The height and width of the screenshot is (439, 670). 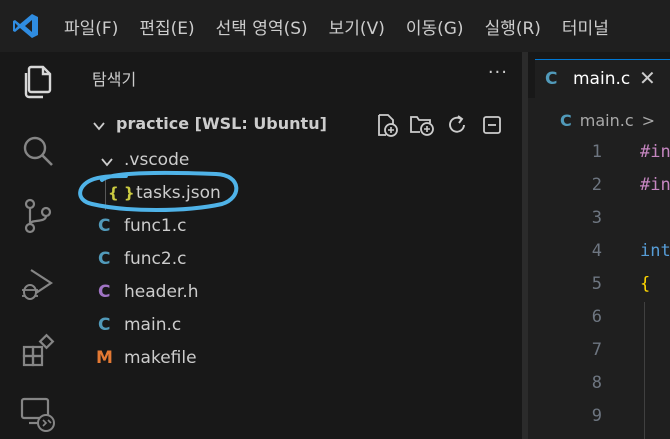 What do you see at coordinates (165, 26) in the screenshot?
I see `menu-edit: 편집(E)` at bounding box center [165, 26].